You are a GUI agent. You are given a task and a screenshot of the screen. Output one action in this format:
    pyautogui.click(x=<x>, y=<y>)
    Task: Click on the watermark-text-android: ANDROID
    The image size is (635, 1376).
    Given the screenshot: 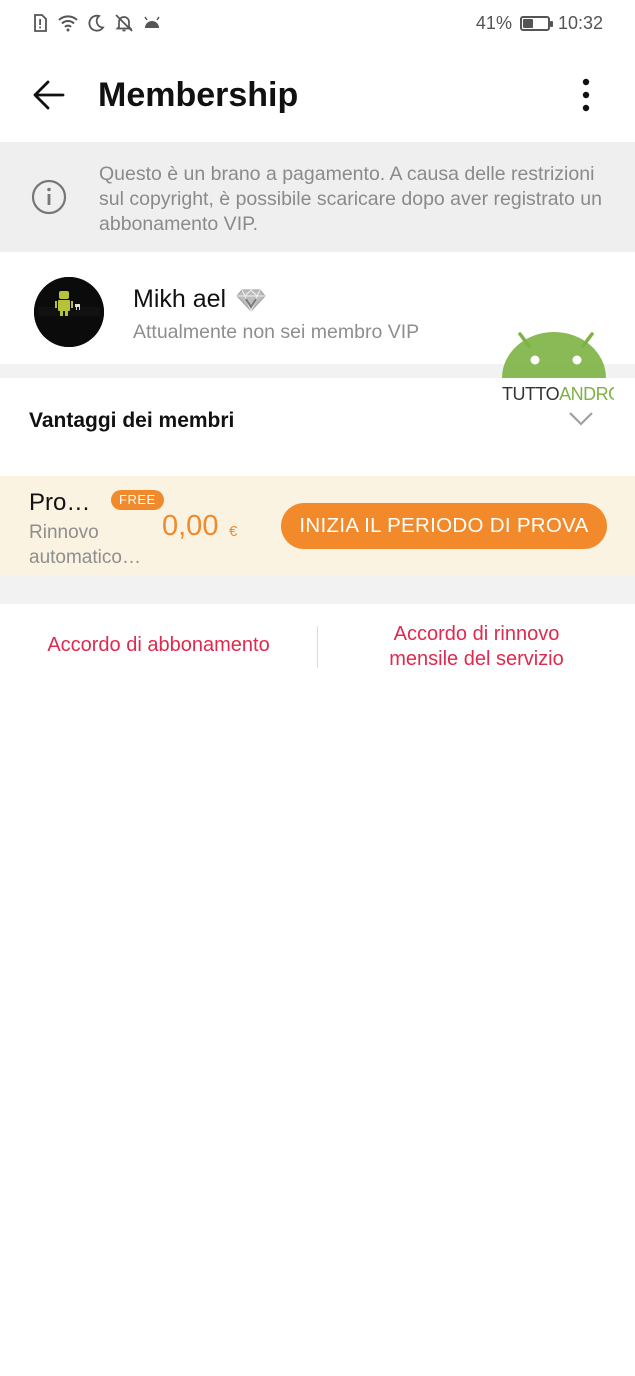 What is the action you would take?
    pyautogui.click(x=586, y=394)
    